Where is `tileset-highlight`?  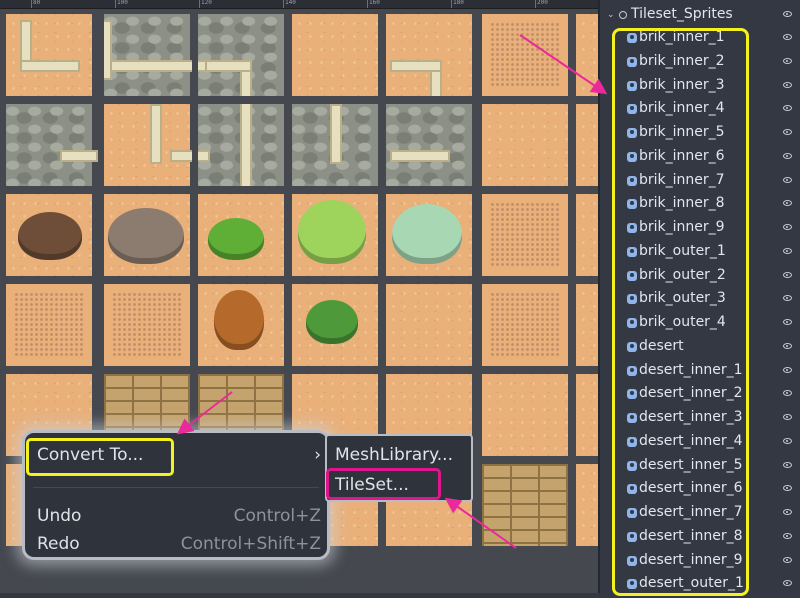
tileset-highlight is located at coordinates (383, 484).